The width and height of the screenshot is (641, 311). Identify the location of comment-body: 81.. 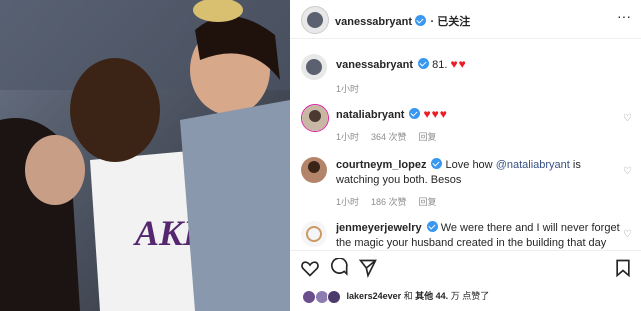
(440, 65).